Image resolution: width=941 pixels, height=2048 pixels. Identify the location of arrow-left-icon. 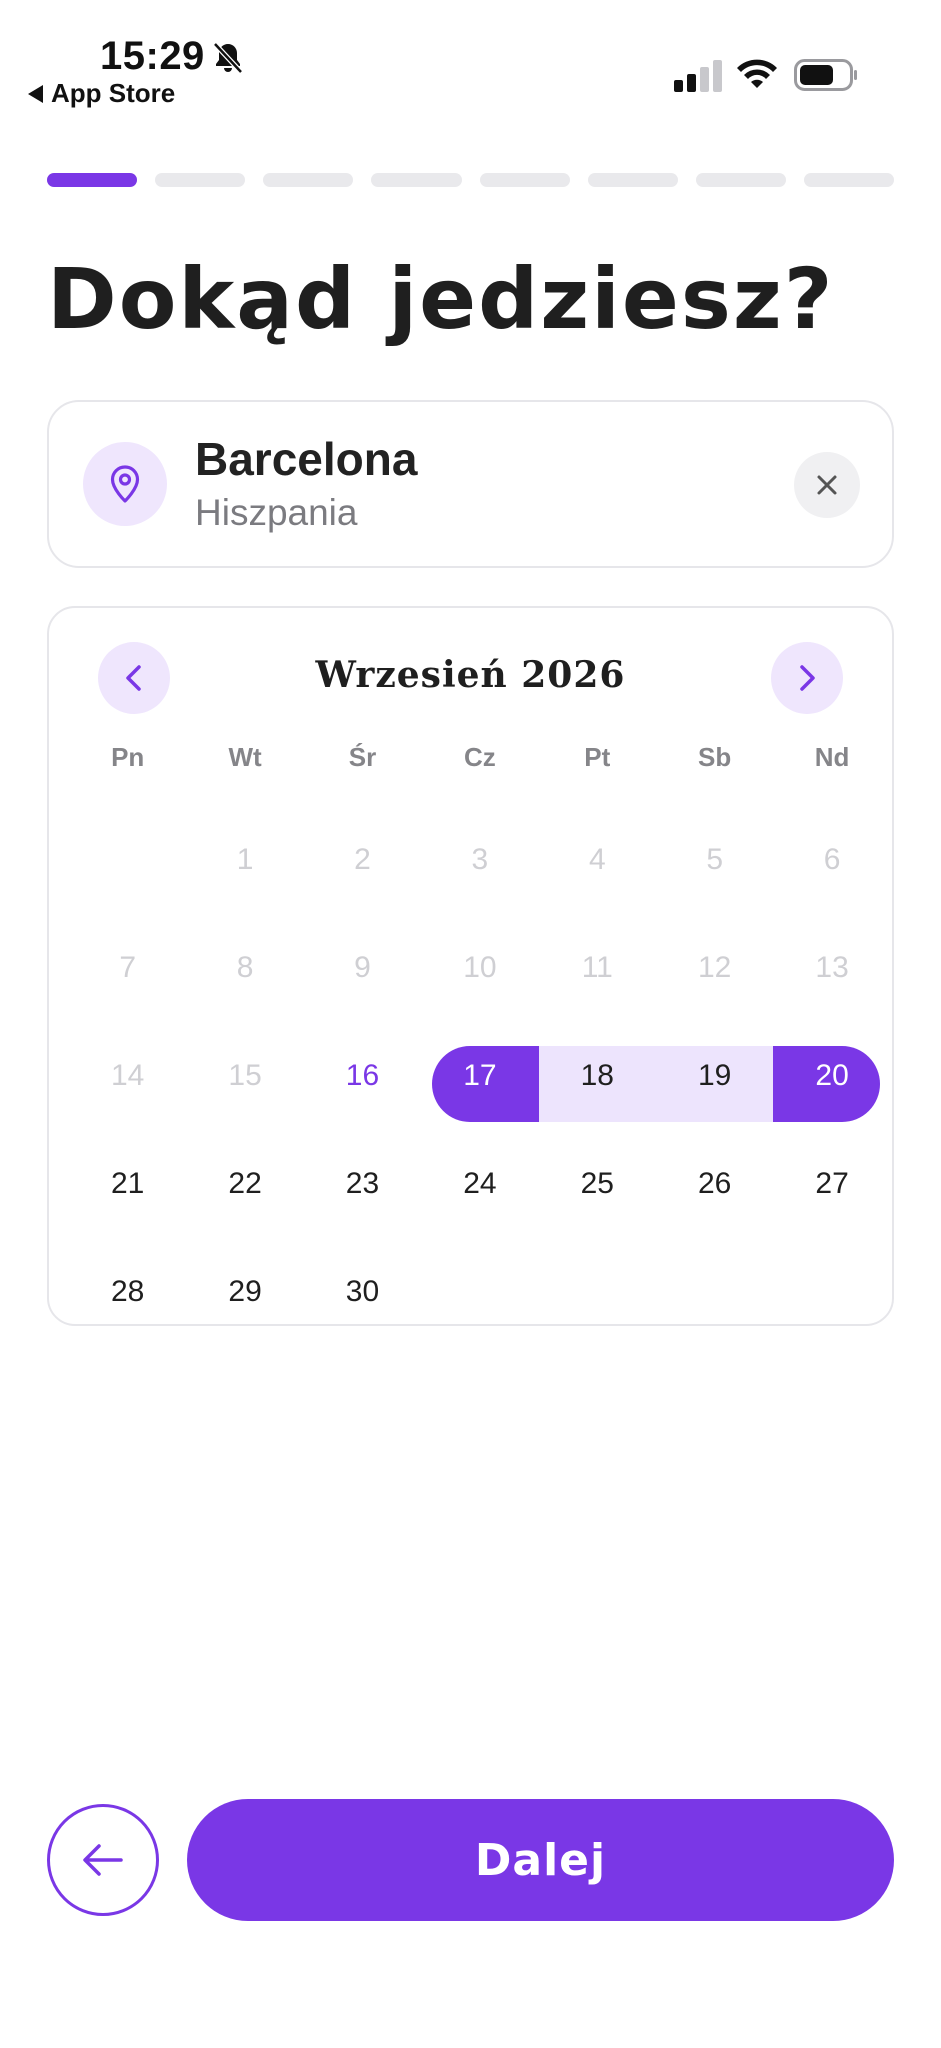
(103, 1860).